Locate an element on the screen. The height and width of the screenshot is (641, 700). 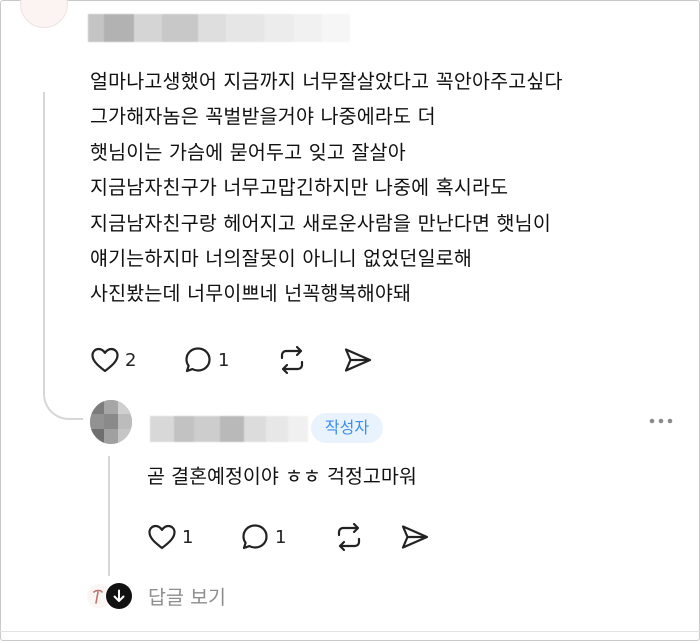
commenter-name-blurred is located at coordinates (219, 28).